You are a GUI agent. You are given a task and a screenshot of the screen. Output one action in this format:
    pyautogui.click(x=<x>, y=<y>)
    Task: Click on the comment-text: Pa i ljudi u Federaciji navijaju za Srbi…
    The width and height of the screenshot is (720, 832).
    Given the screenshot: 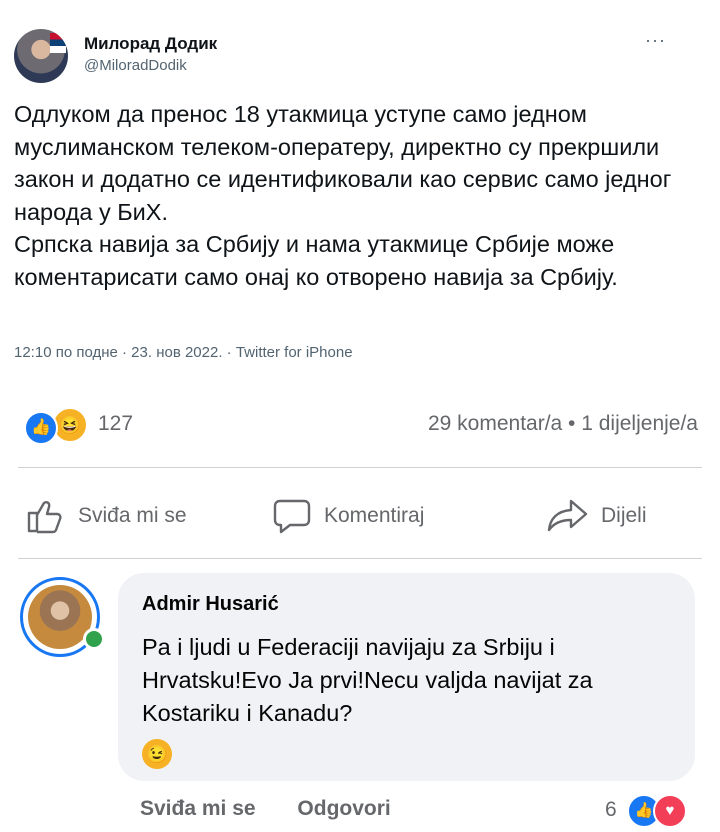 What is the action you would take?
    pyautogui.click(x=367, y=680)
    